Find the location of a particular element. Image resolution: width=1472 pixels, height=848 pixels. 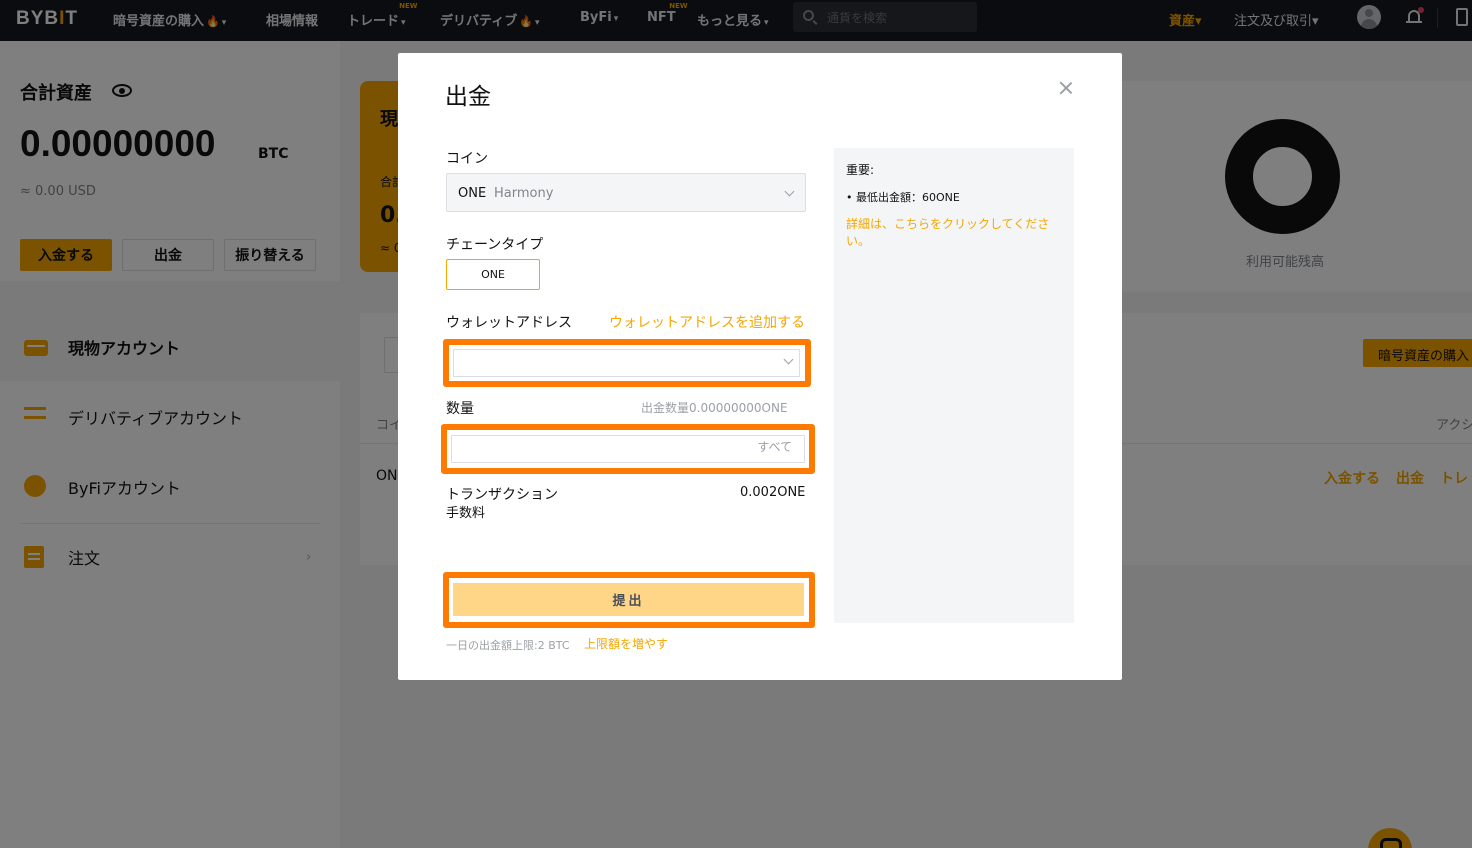

add-wallet-address-link: ウォレットアドレスを追加する is located at coordinates (707, 322).